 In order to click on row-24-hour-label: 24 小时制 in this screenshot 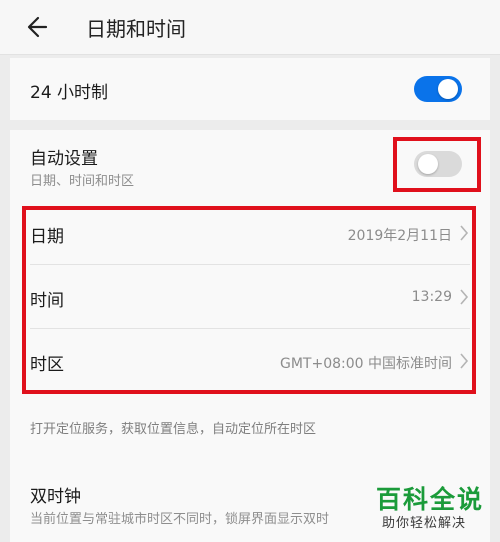, I will do `click(69, 93)`.